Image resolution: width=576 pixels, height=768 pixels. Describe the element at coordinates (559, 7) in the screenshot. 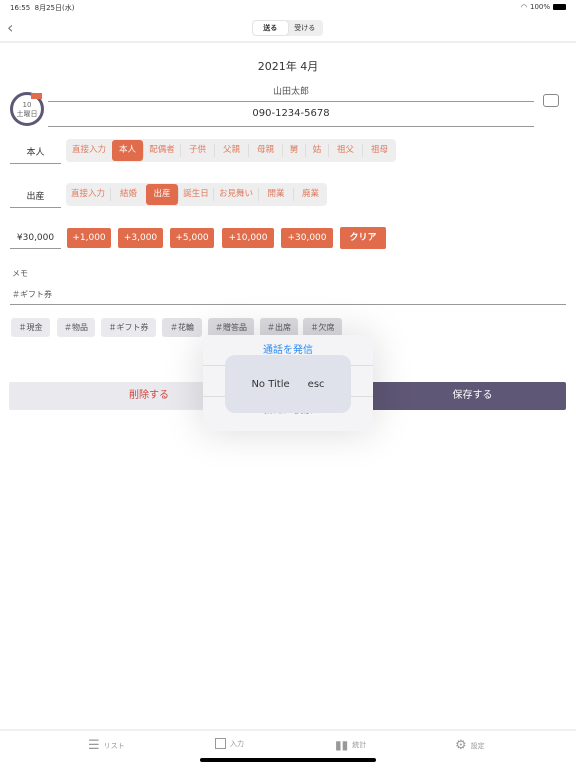

I see `battery-icon` at that location.